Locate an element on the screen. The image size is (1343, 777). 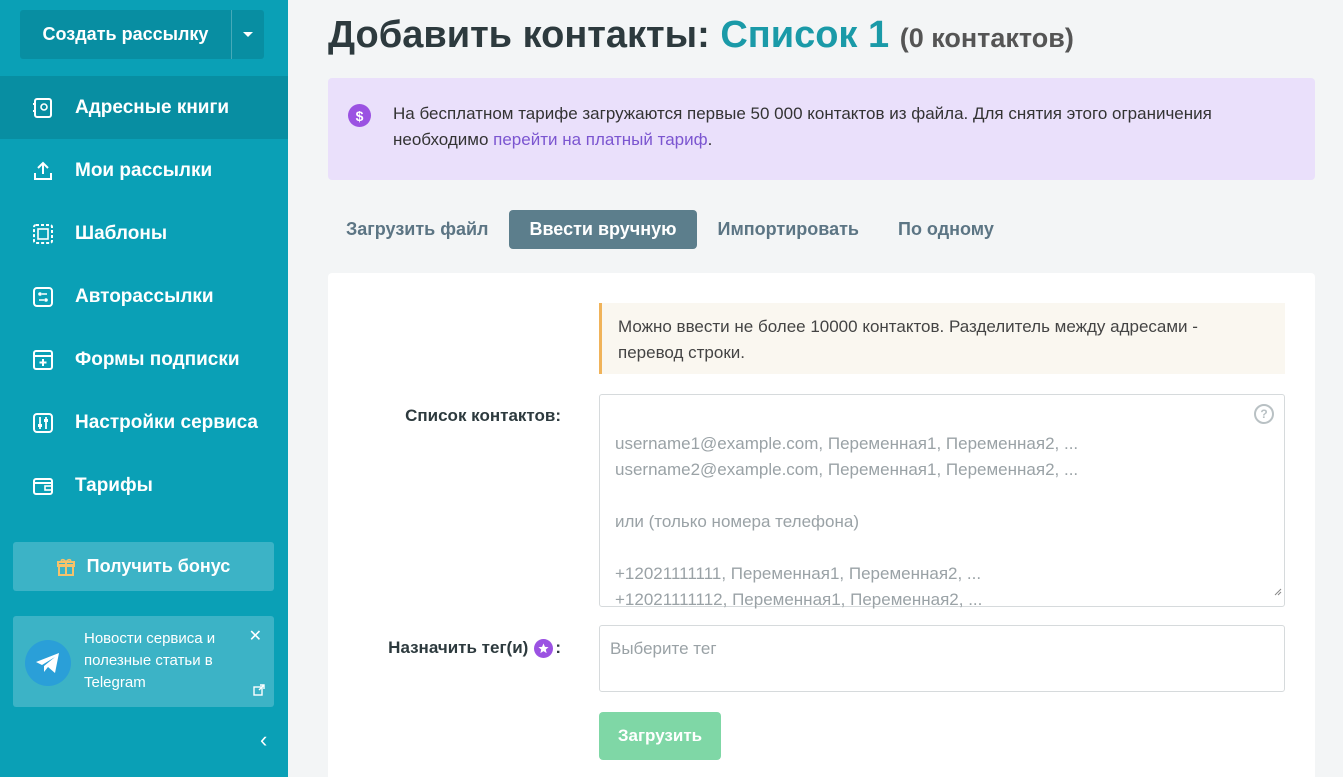
caret-down-icon is located at coordinates (248, 34).